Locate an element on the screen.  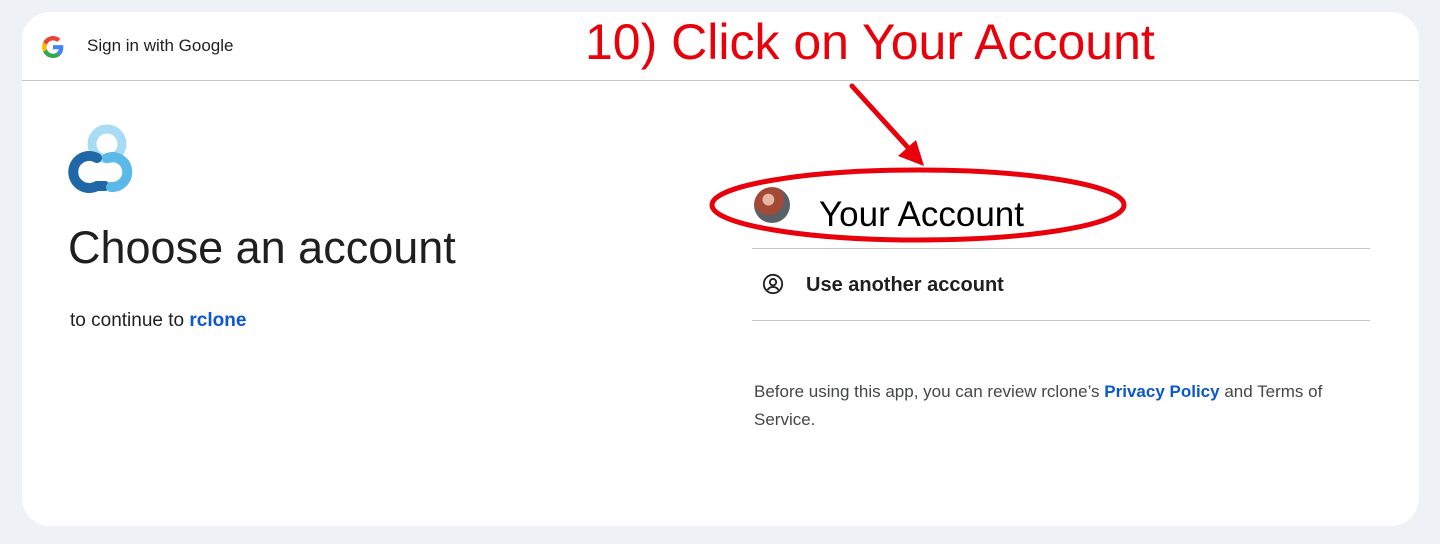
highlight-ellipse is located at coordinates (918, 205).